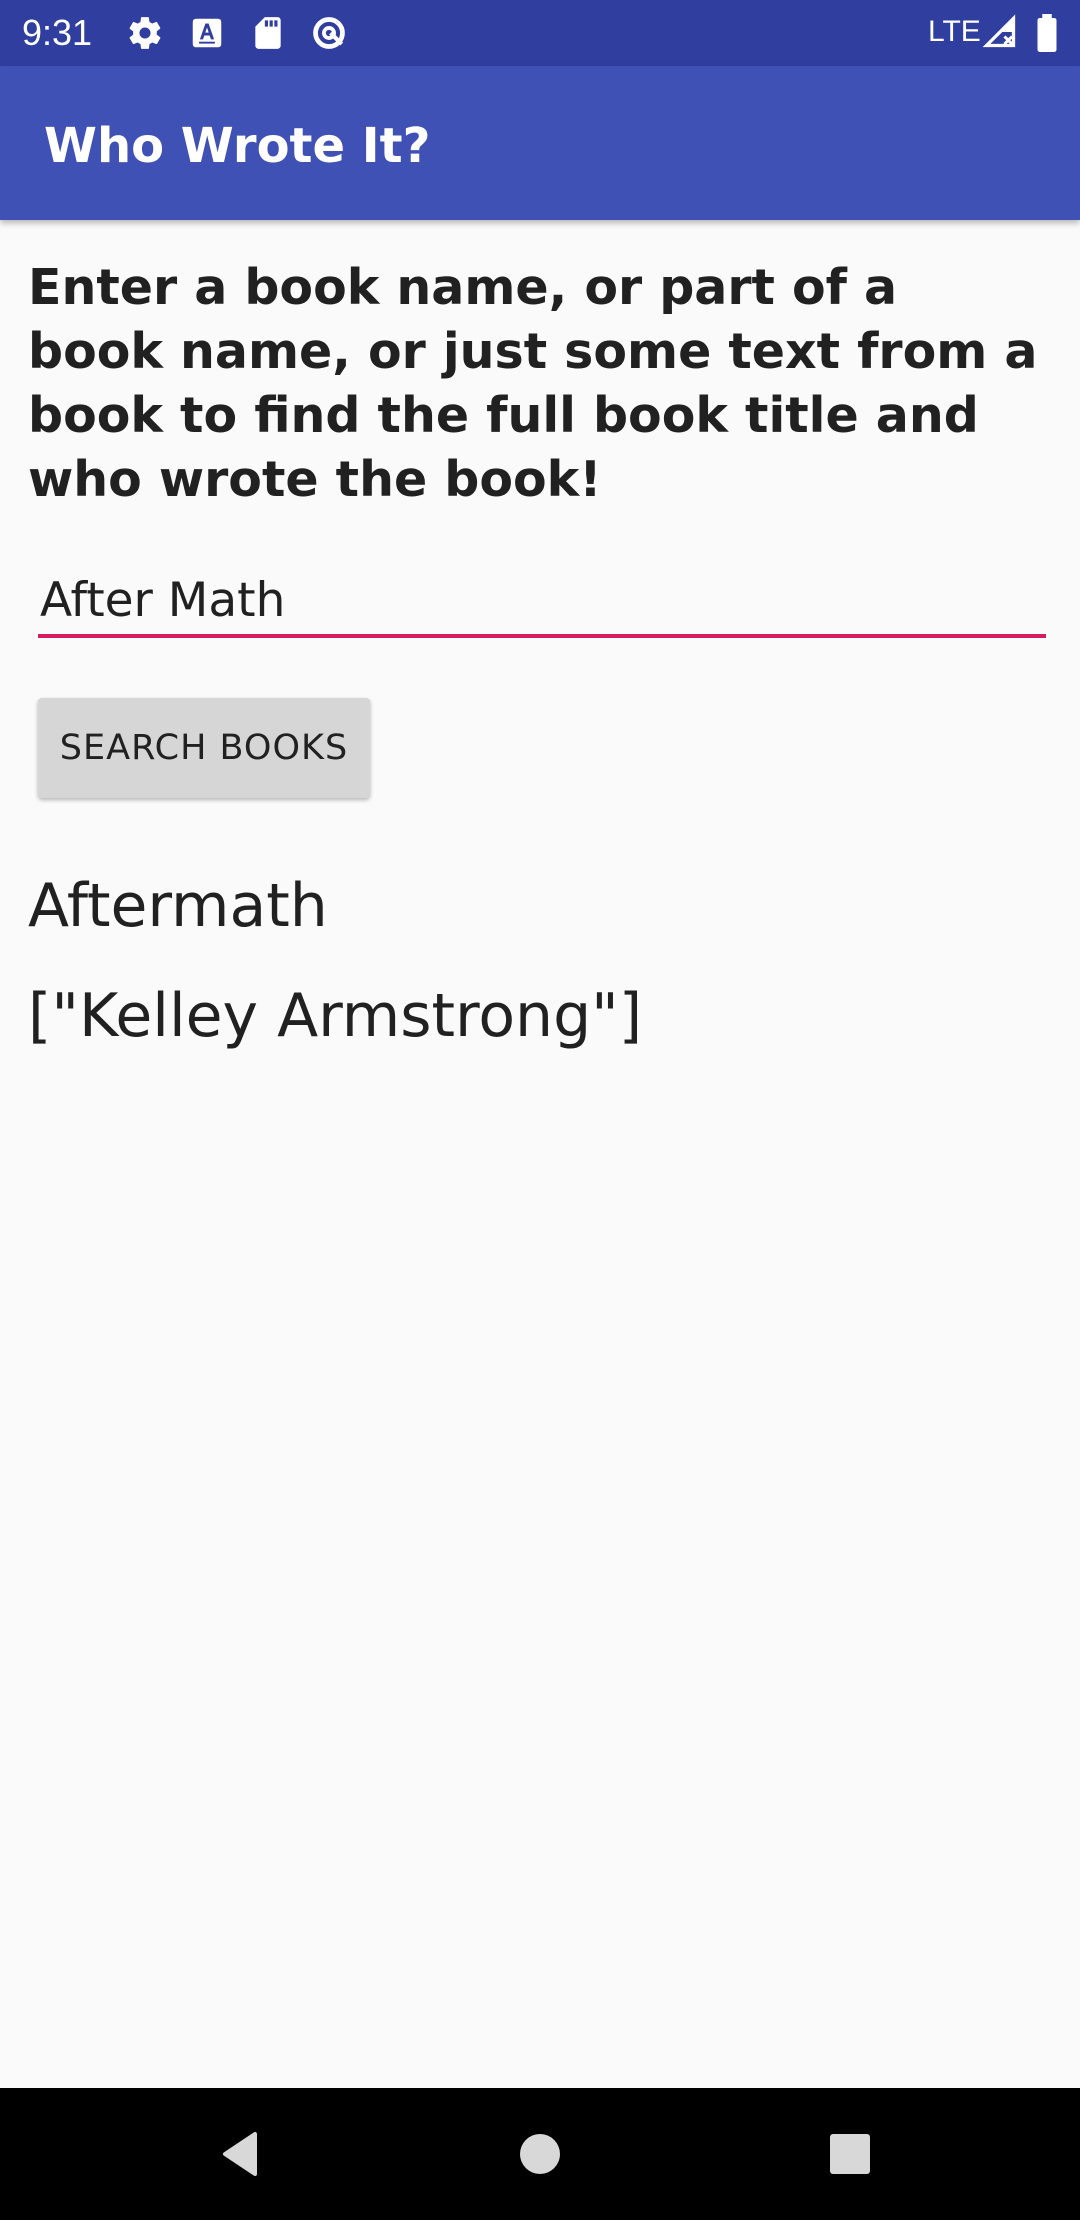 This screenshot has height=2220, width=1080. What do you see at coordinates (57, 32) in the screenshot?
I see `status-time: 9:31` at bounding box center [57, 32].